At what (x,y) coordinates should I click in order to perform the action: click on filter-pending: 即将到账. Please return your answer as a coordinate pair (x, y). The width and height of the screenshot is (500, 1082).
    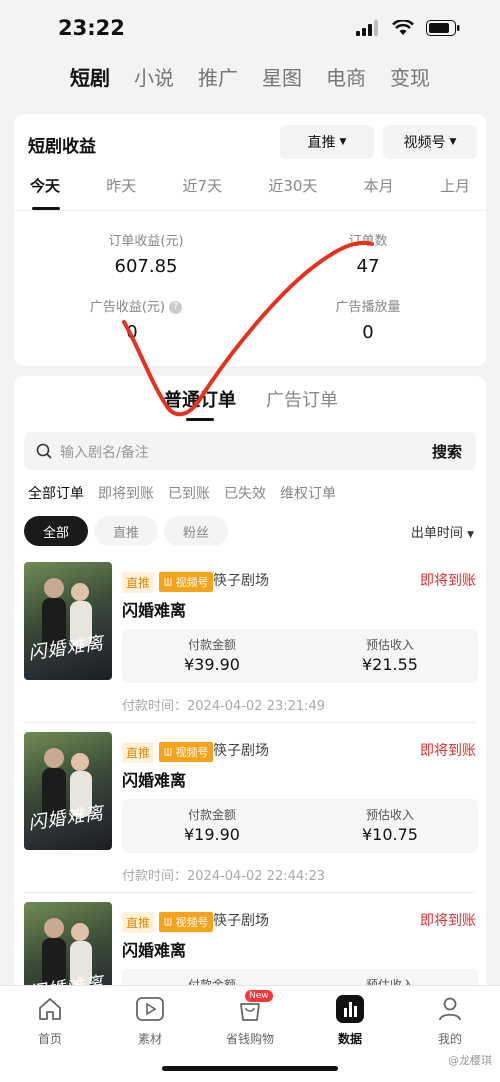
    Looking at the image, I should click on (126, 493).